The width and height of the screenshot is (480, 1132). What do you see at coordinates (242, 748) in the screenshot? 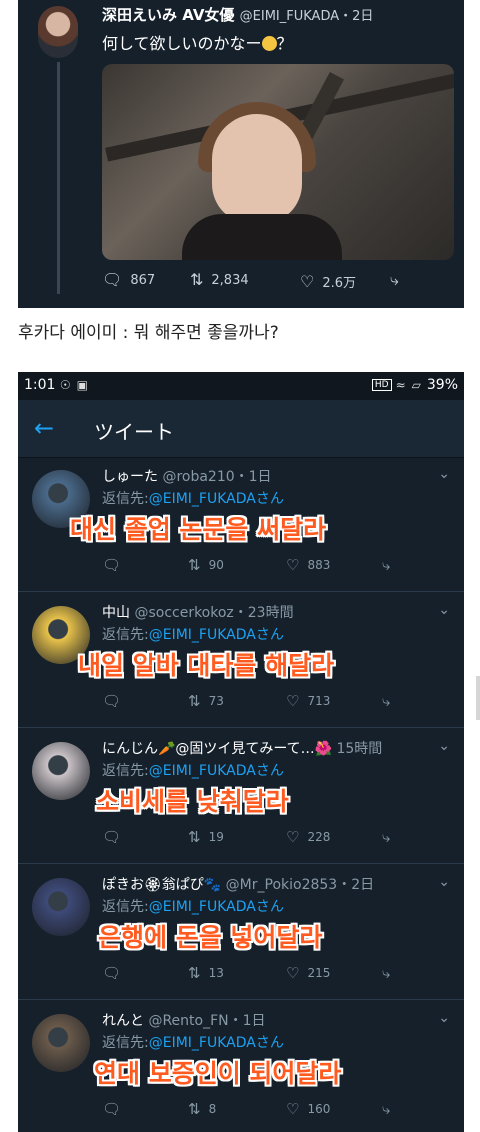
I see `reply-author: にんじん🥕@固ツイ見てみーて…🌺 15時間` at bounding box center [242, 748].